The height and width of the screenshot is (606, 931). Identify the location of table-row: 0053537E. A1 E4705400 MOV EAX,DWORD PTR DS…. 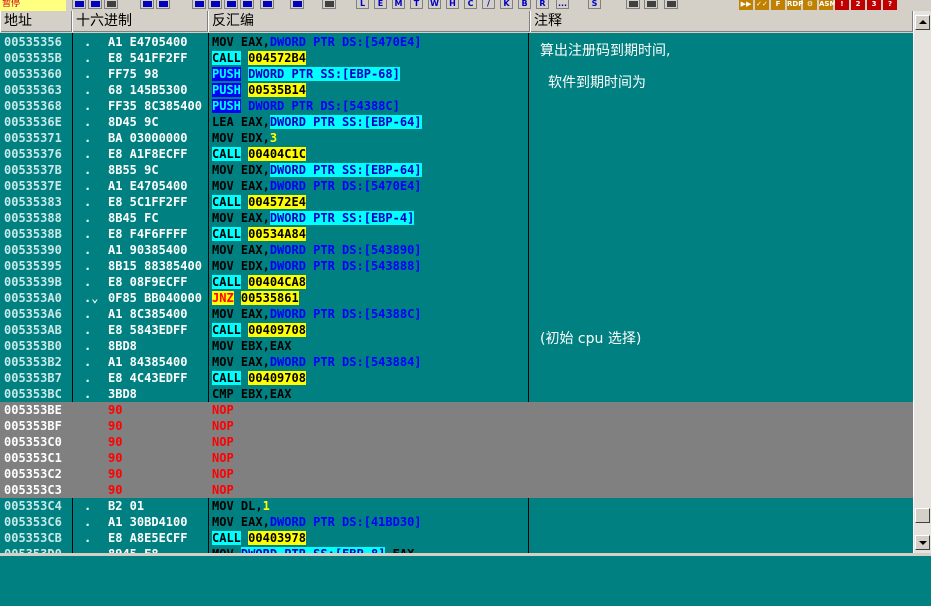
(456, 186).